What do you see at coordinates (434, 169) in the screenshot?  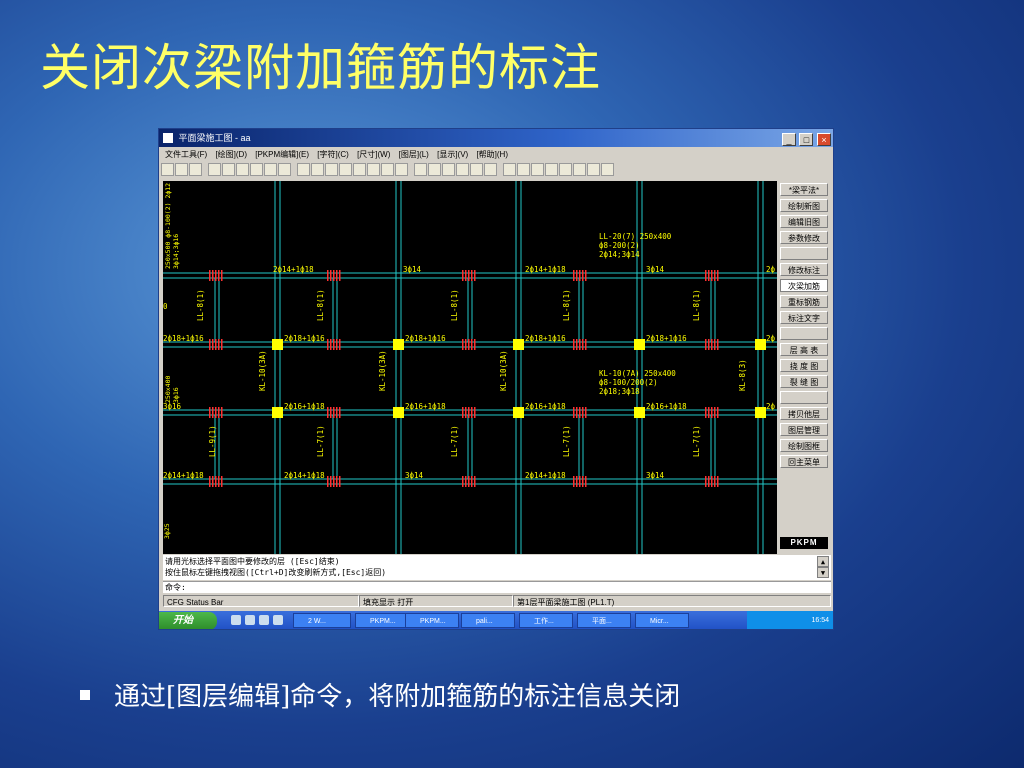 I see `arc-icon` at bounding box center [434, 169].